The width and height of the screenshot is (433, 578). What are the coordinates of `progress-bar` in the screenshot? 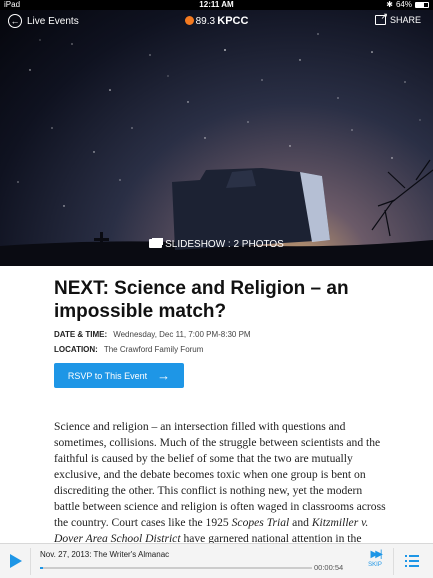 It's located at (176, 568).